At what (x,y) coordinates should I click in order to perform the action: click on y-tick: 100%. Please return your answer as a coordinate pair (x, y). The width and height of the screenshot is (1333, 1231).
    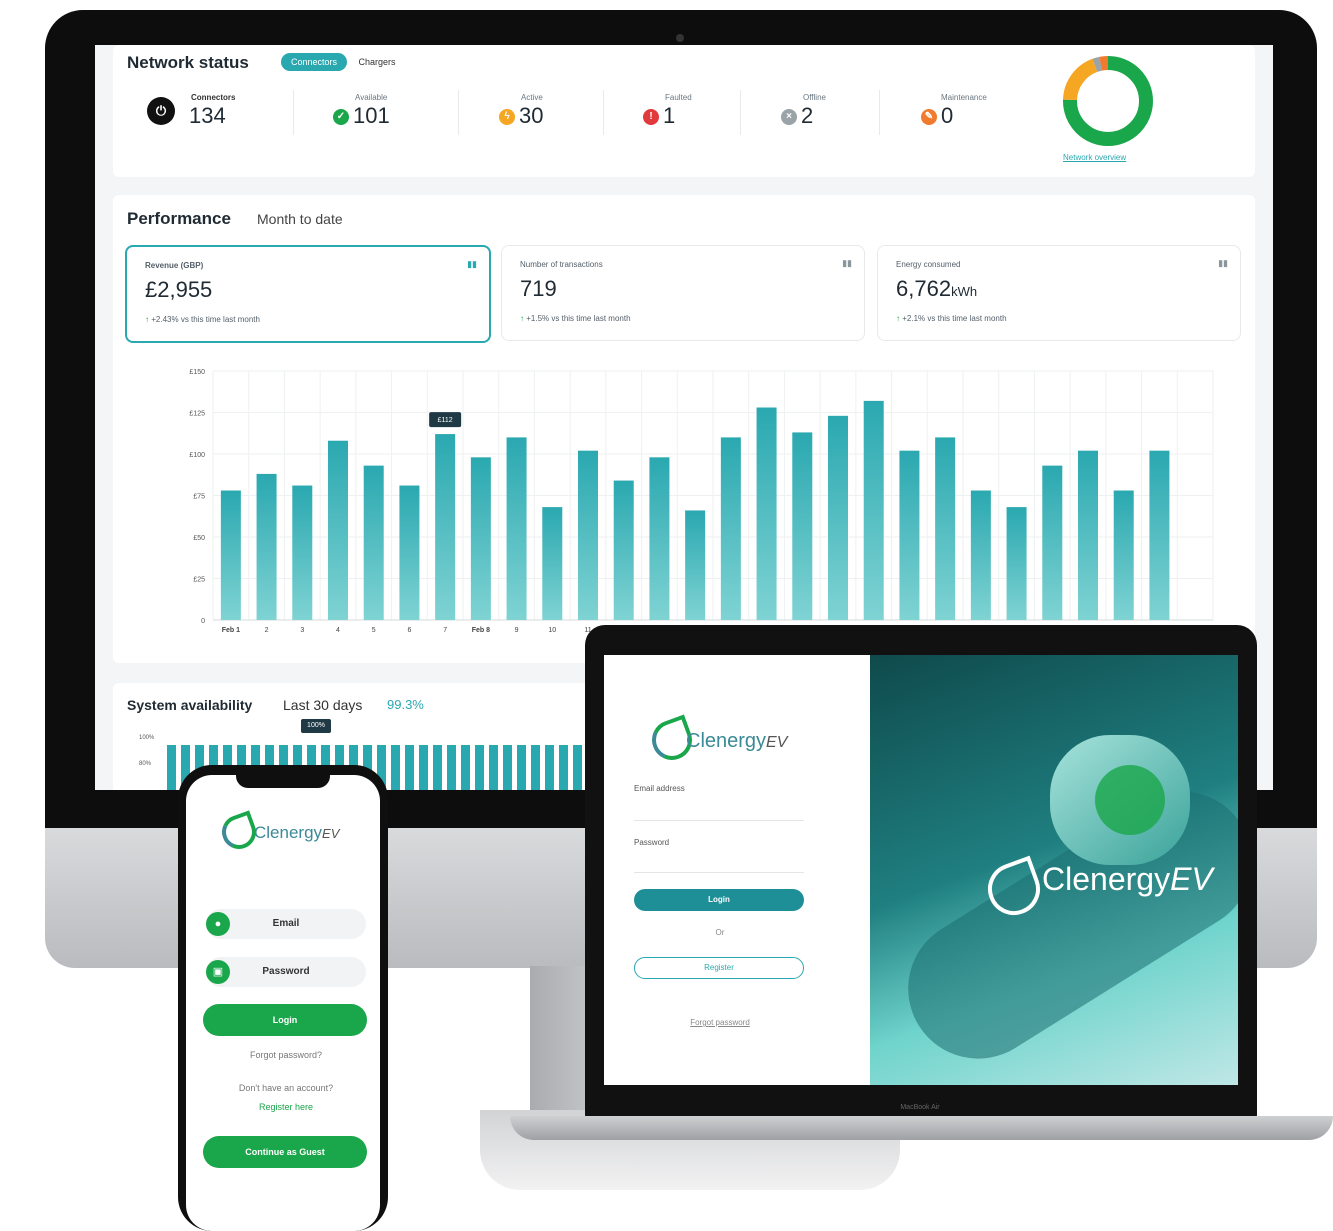
    Looking at the image, I should click on (147, 738).